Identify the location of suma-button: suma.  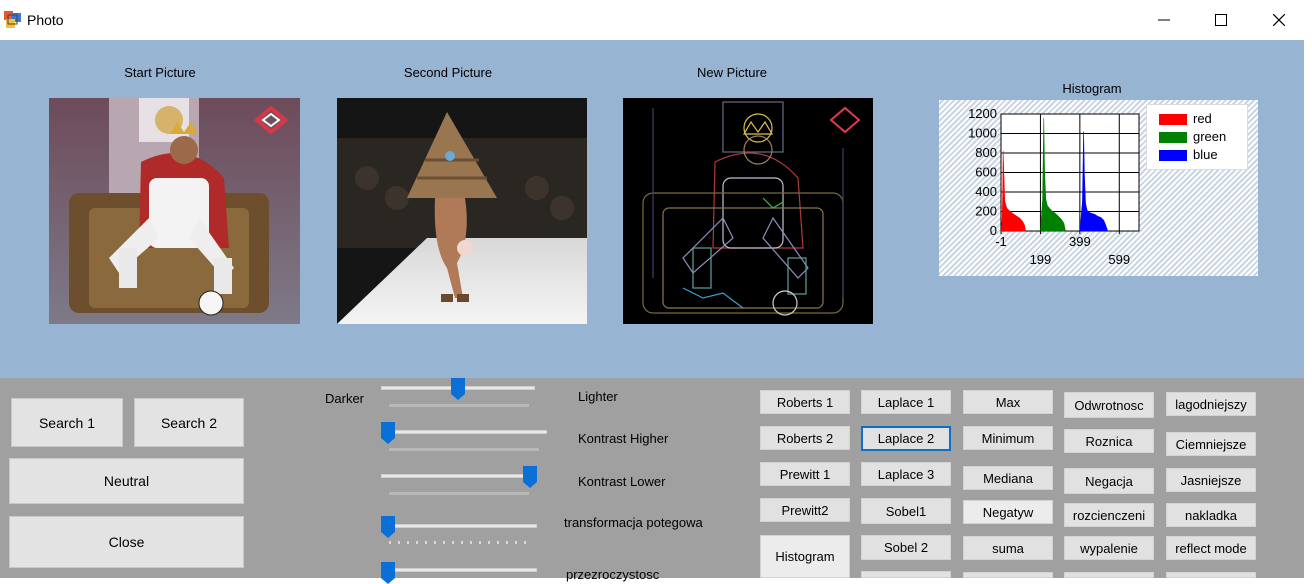
(1008, 548).